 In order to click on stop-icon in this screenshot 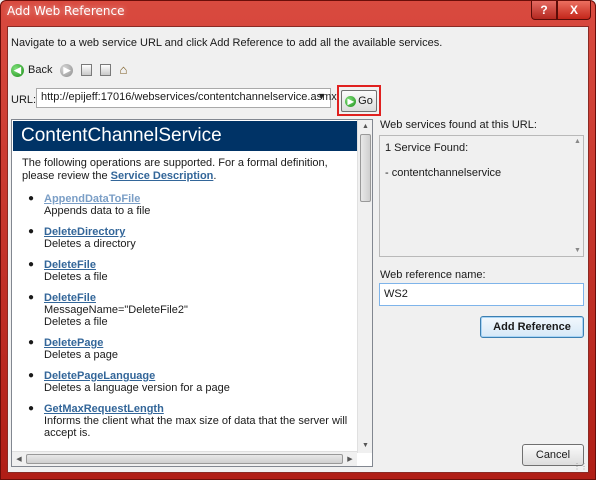, I will do `click(87, 70)`.